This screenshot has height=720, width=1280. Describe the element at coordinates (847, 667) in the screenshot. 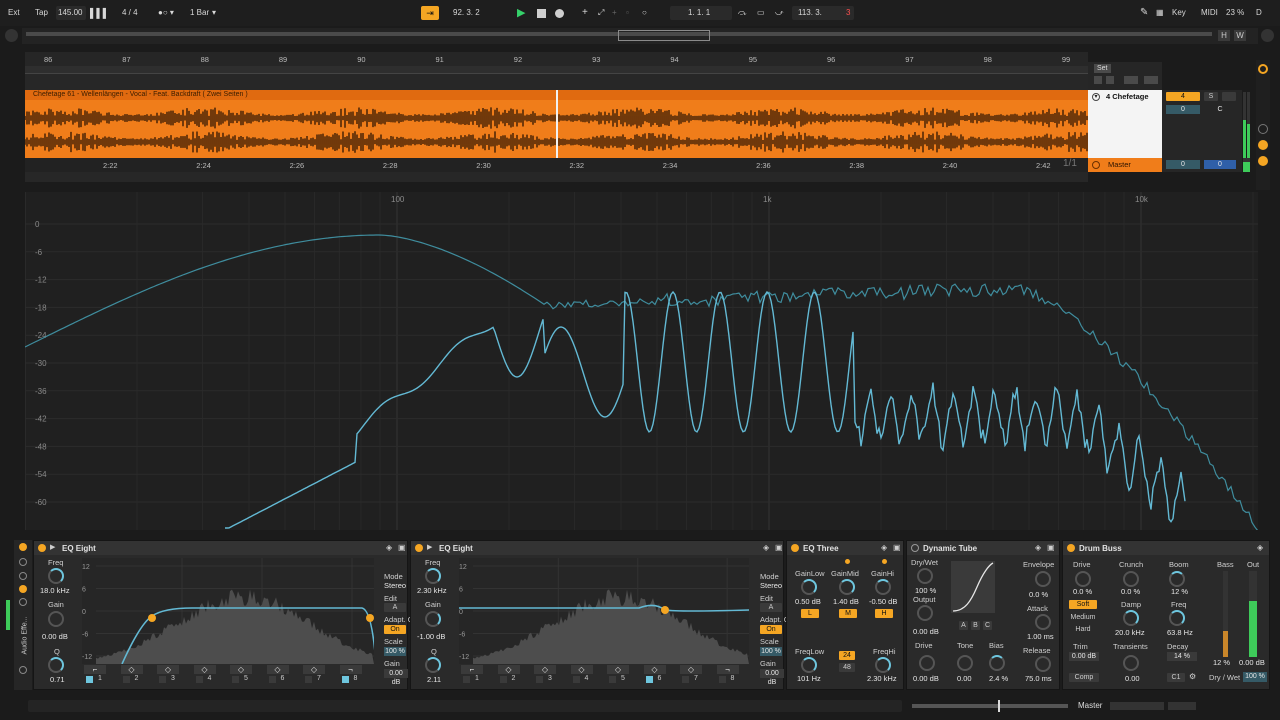

I see `eq3-slope-48: 48` at that location.